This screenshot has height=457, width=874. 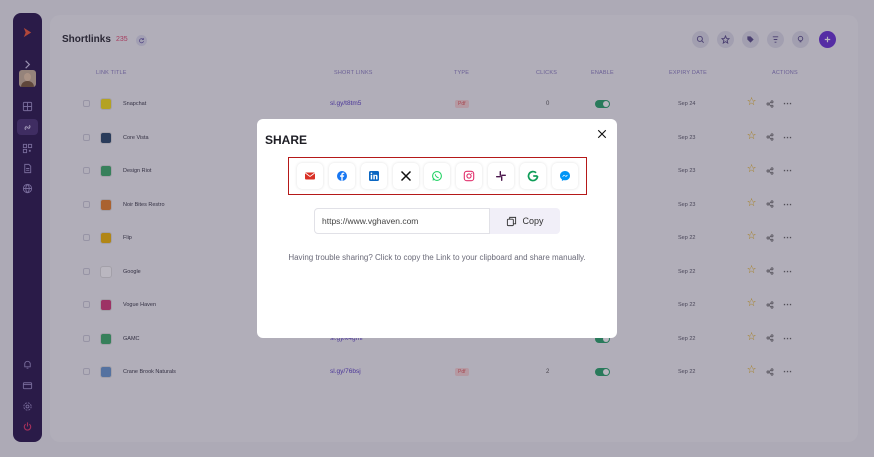 I want to click on facebook-icon, so click(x=342, y=176).